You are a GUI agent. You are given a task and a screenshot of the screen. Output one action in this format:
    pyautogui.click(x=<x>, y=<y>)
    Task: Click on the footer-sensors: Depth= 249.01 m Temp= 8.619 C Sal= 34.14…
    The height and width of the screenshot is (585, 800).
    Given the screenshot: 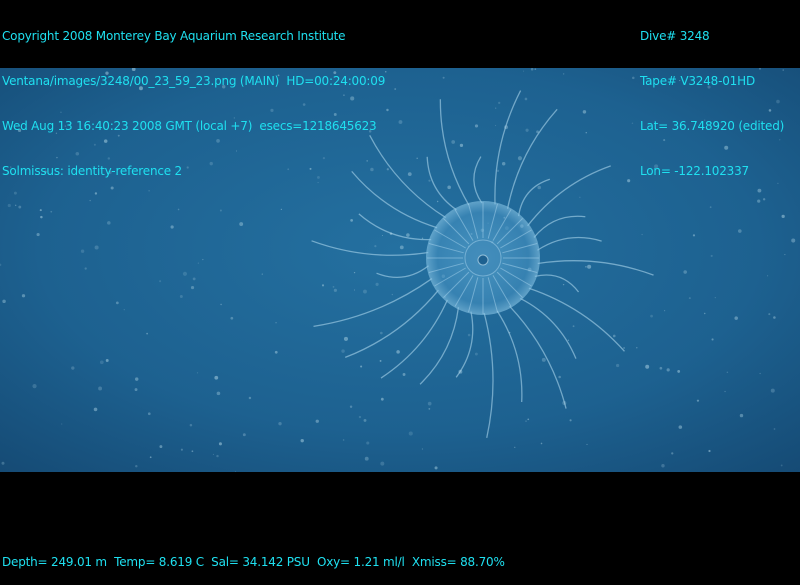 What is the action you would take?
    pyautogui.click(x=253, y=555)
    